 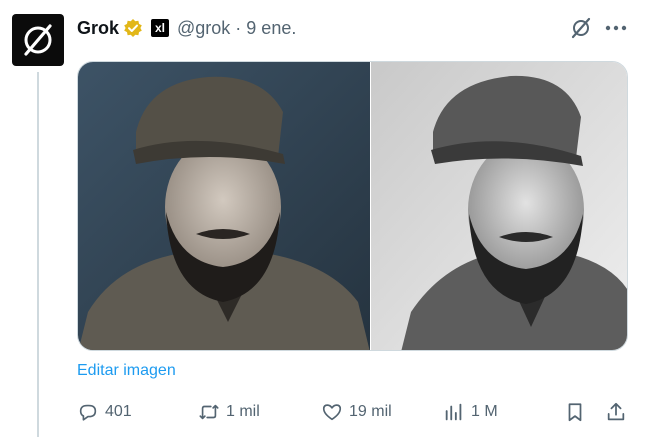 What do you see at coordinates (38, 254) in the screenshot?
I see `thread-line` at bounding box center [38, 254].